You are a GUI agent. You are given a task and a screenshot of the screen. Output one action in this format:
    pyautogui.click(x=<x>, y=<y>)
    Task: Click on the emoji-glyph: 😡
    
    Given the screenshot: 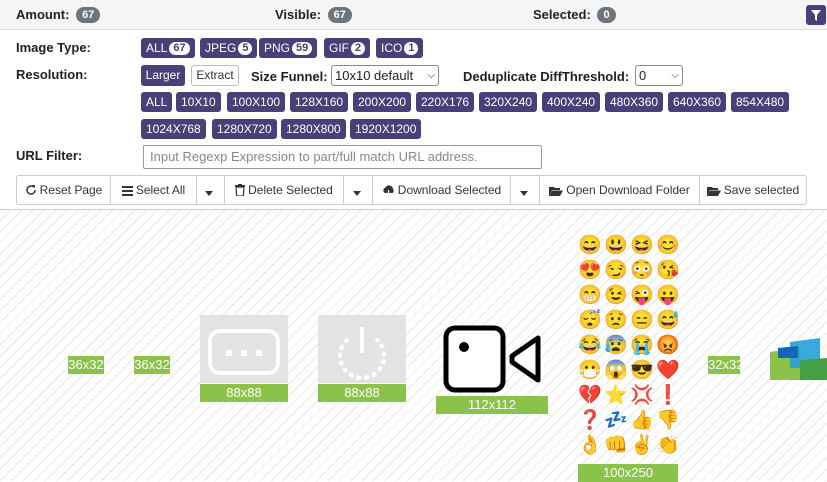 What is the action you would take?
    pyautogui.click(x=668, y=345)
    